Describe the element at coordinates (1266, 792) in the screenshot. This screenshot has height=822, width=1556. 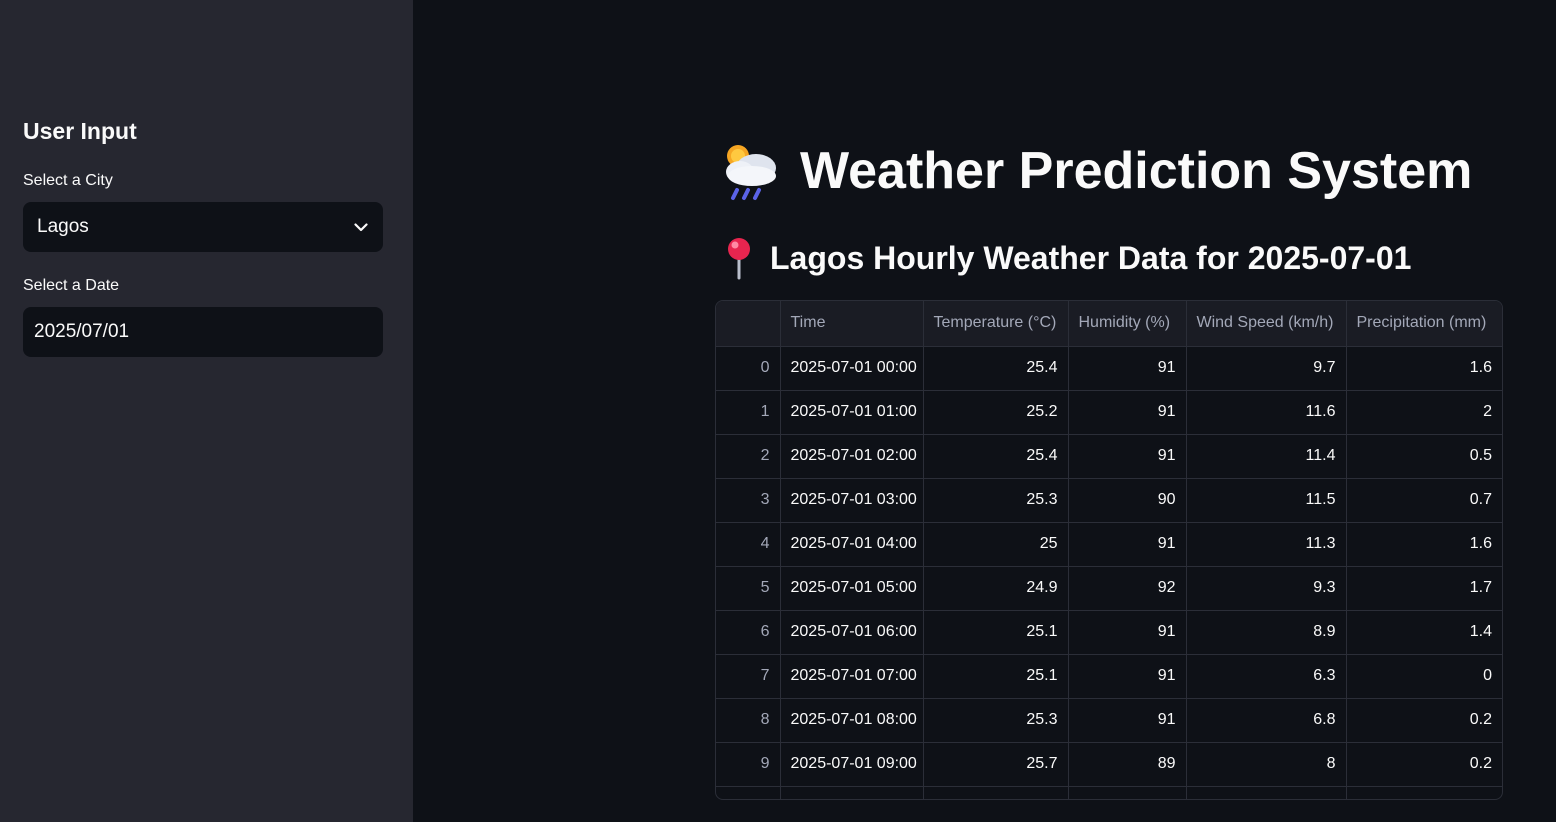
I see `cell-wind-speed` at that location.